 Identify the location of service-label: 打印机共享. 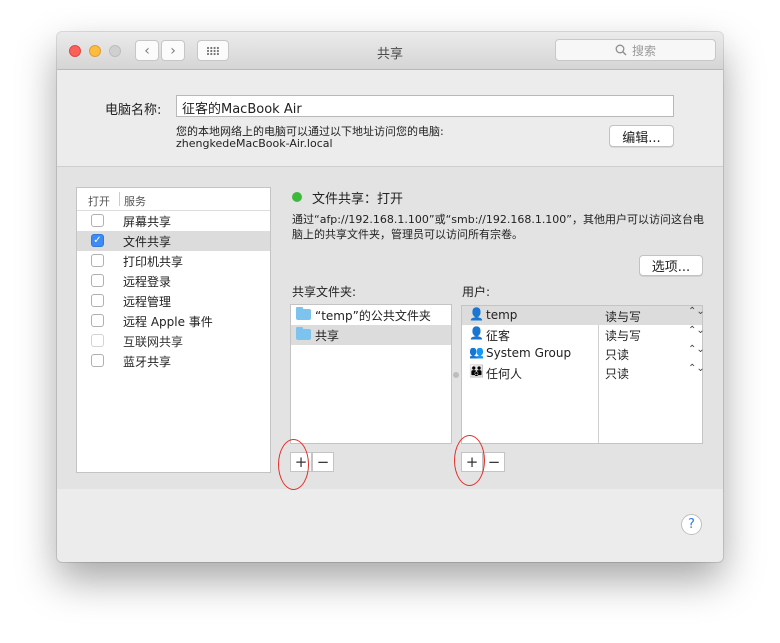
(153, 262).